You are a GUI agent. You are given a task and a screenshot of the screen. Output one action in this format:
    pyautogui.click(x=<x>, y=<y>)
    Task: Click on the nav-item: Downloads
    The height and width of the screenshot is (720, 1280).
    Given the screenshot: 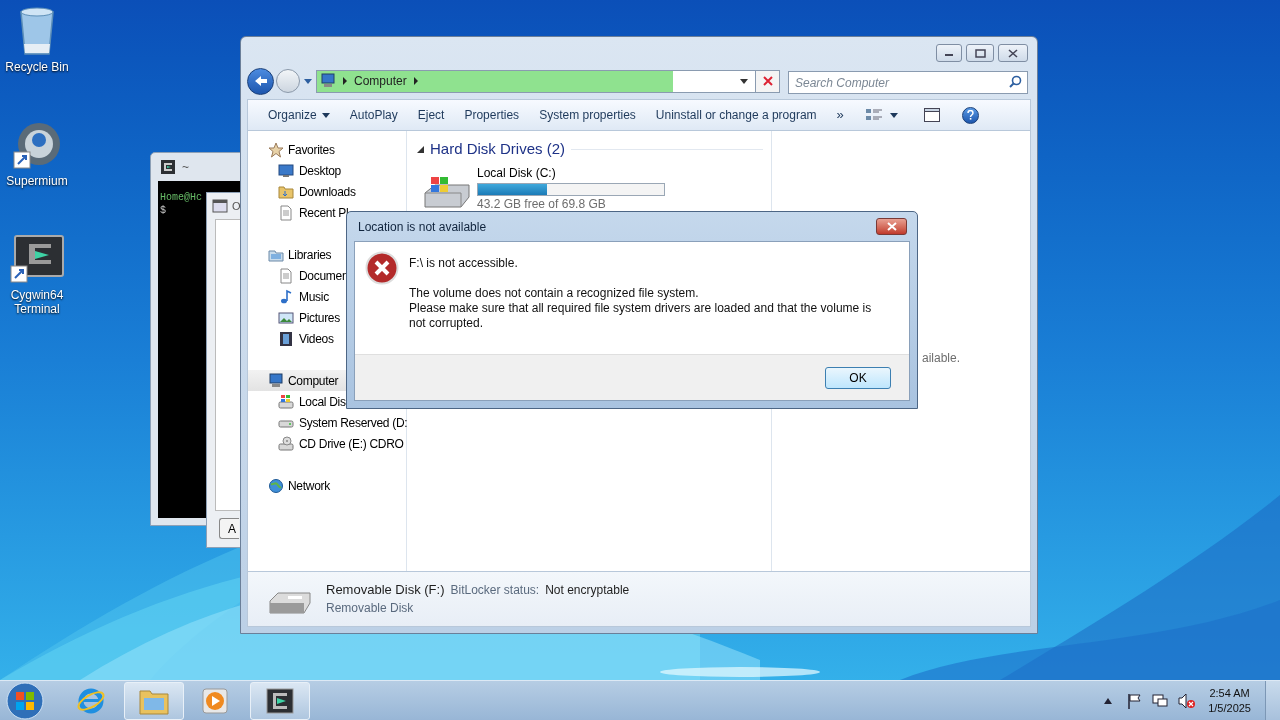 What is the action you would take?
    pyautogui.click(x=327, y=191)
    